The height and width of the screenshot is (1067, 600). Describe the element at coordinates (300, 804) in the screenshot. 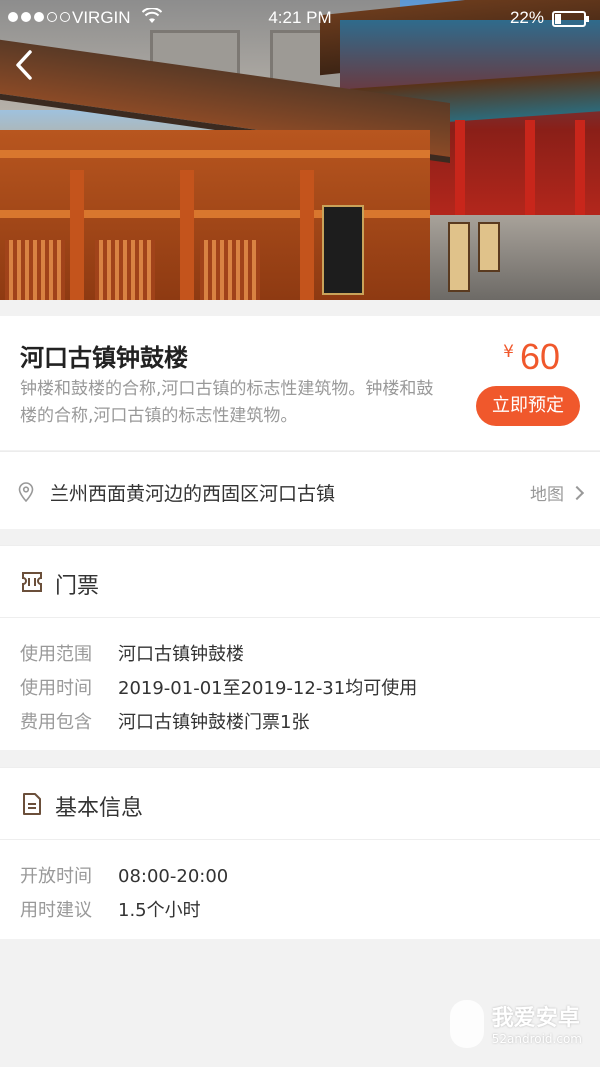

I see `basic-info-header: 基本信息` at that location.